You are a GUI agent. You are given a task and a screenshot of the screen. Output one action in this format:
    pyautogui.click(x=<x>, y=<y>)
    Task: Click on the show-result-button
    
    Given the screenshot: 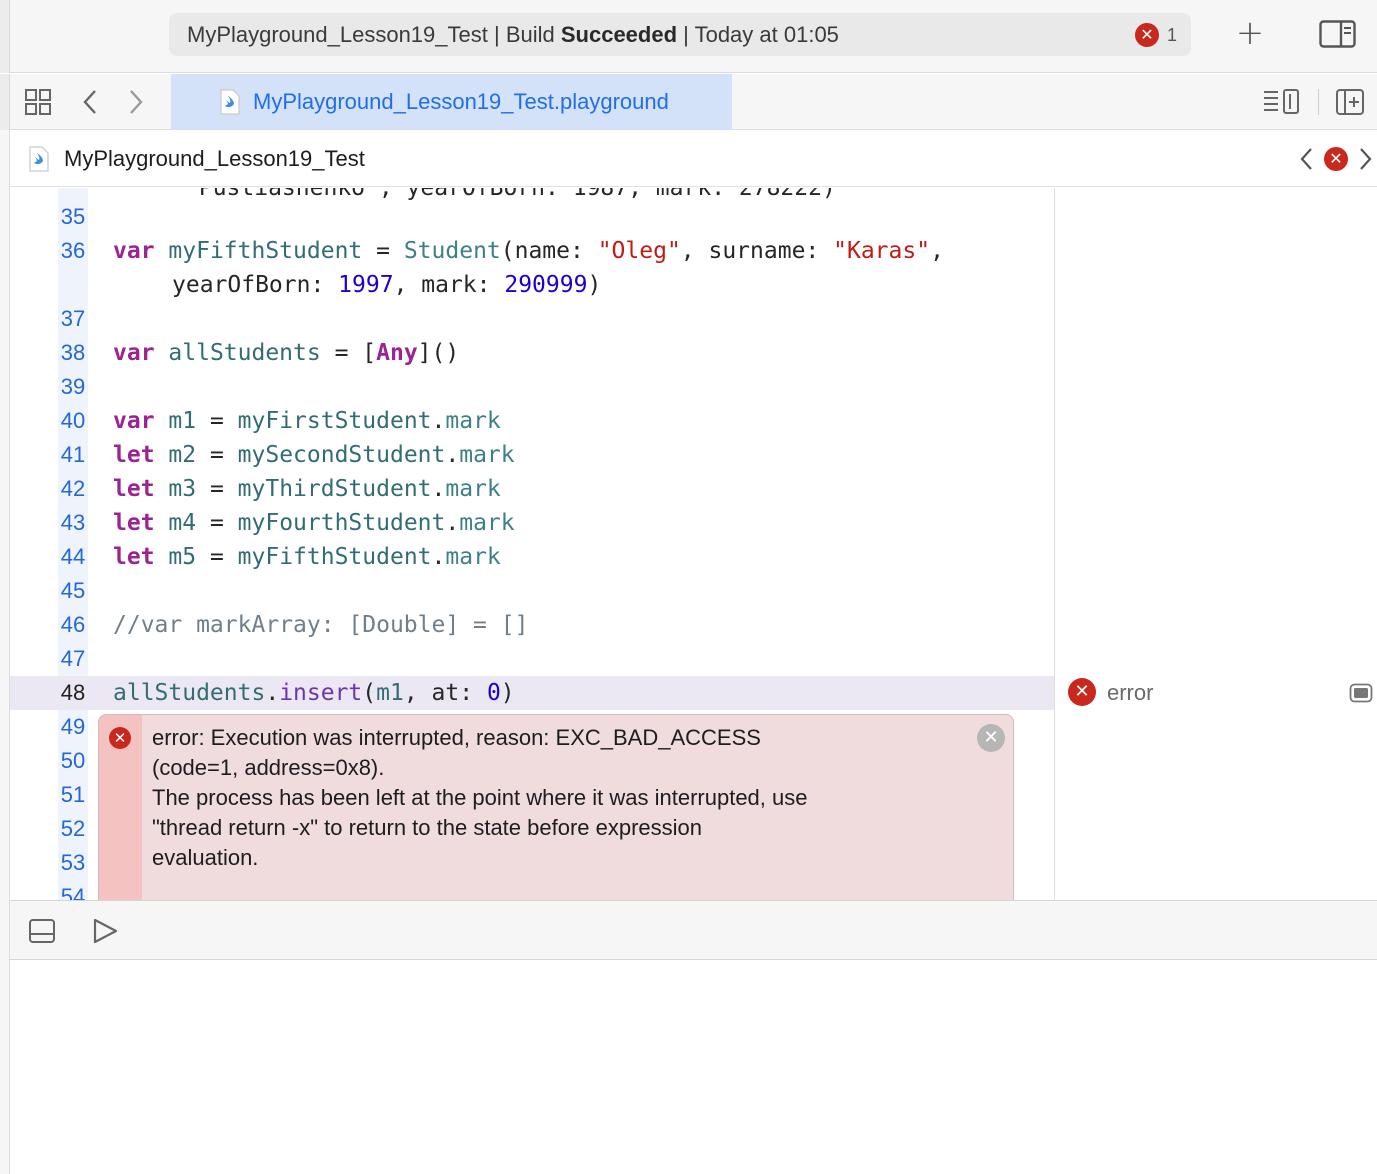 What is the action you would take?
    pyautogui.click(x=1361, y=693)
    